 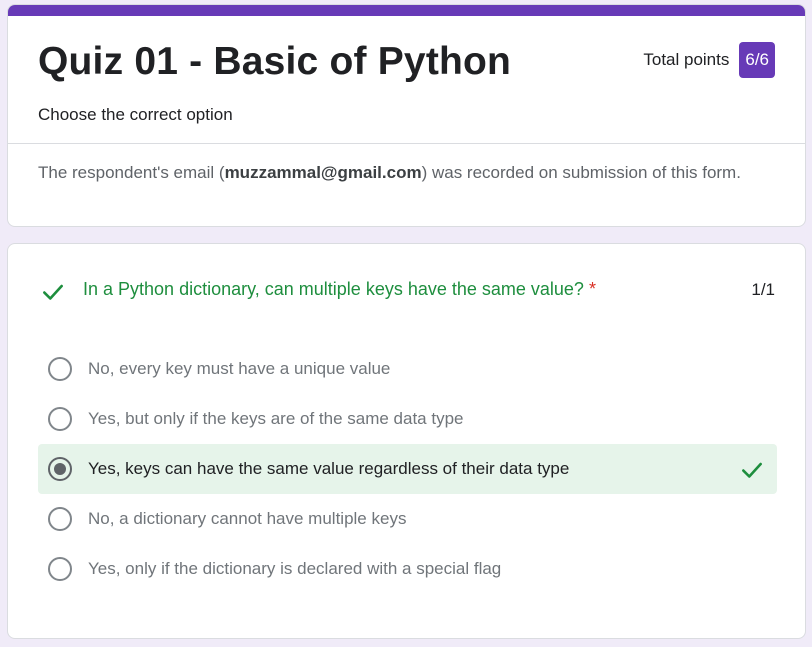 What do you see at coordinates (757, 60) in the screenshot?
I see `total-points-badge: 6/6` at bounding box center [757, 60].